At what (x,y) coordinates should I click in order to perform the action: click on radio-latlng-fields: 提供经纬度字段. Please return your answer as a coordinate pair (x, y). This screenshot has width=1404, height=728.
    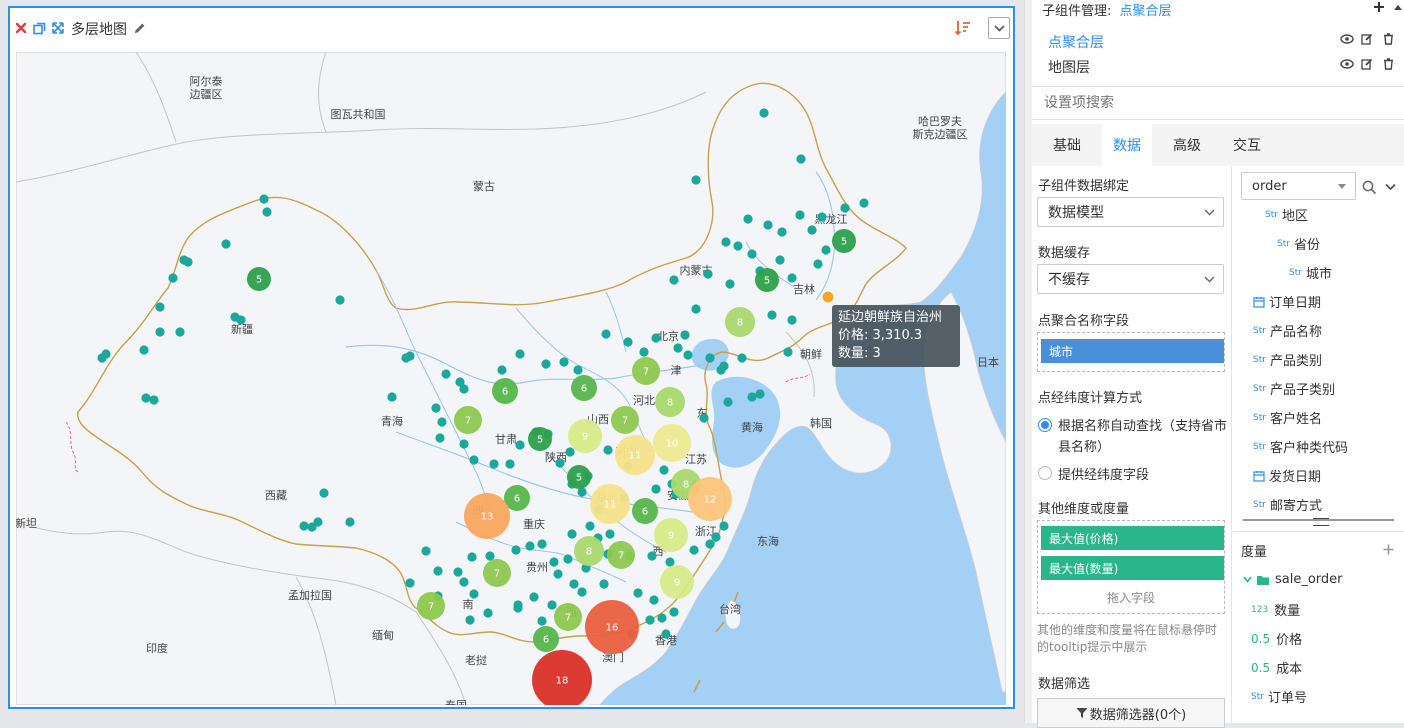
    Looking at the image, I should click on (1133, 473).